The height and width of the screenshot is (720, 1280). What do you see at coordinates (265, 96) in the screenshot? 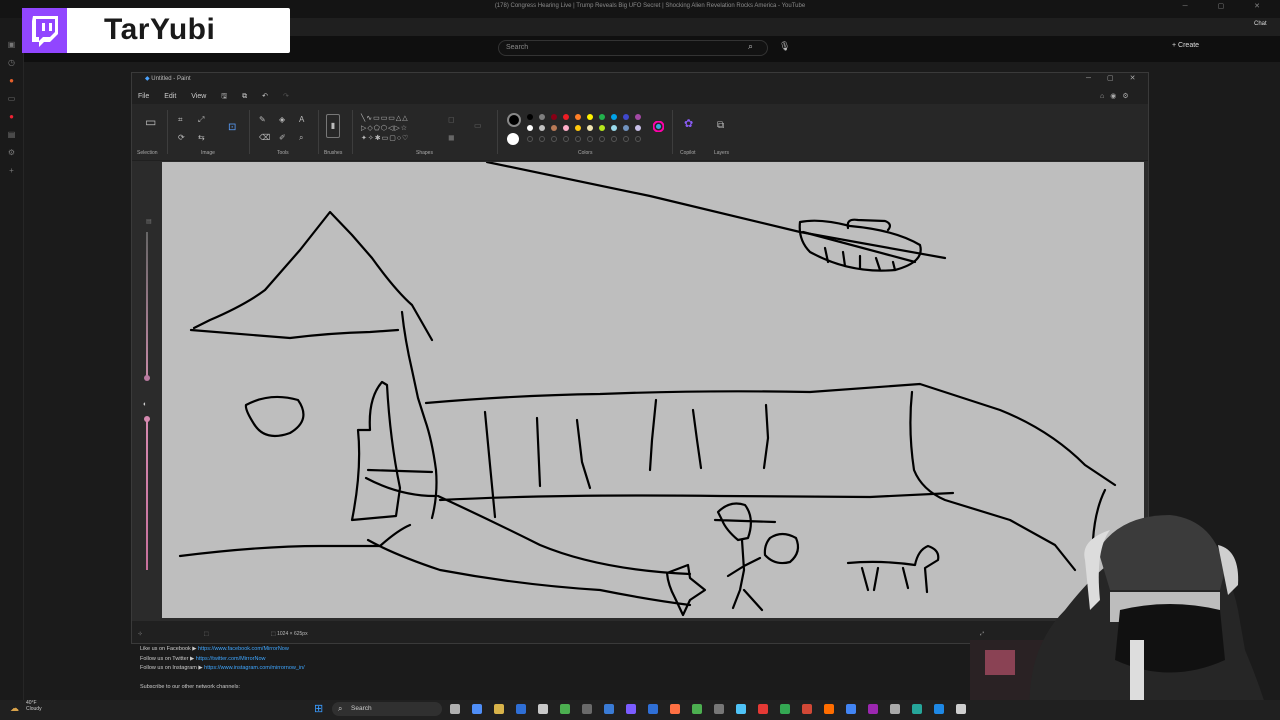
I see `undo-icon: ↶` at bounding box center [265, 96].